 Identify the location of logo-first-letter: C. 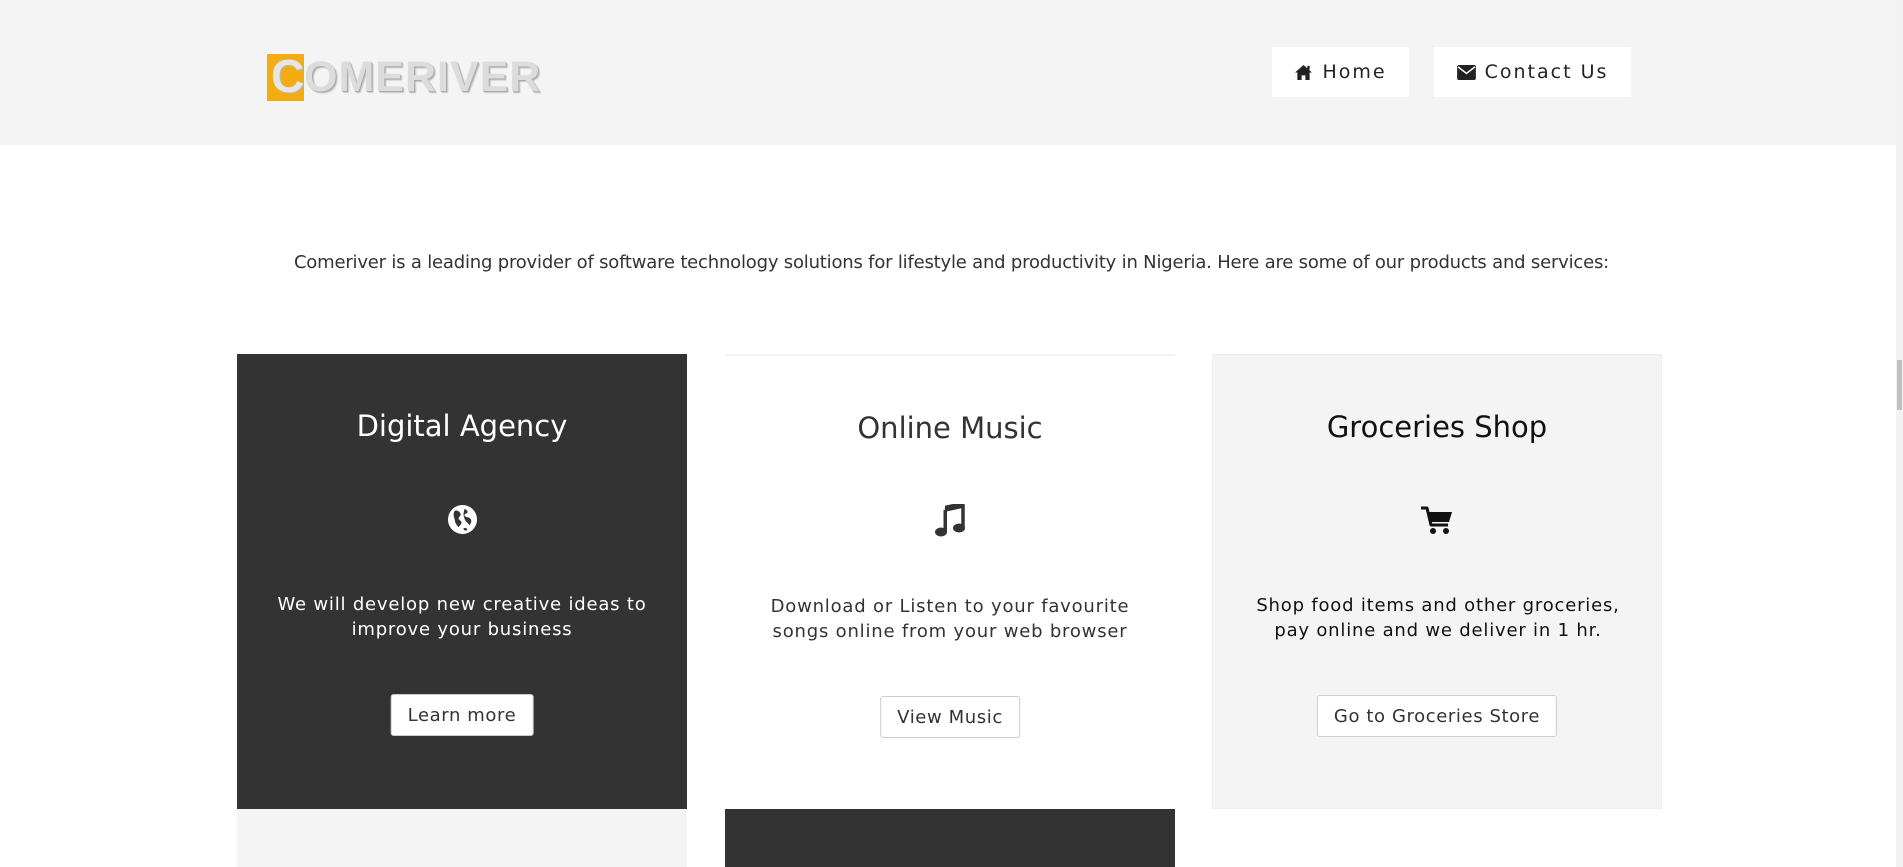
(288, 76).